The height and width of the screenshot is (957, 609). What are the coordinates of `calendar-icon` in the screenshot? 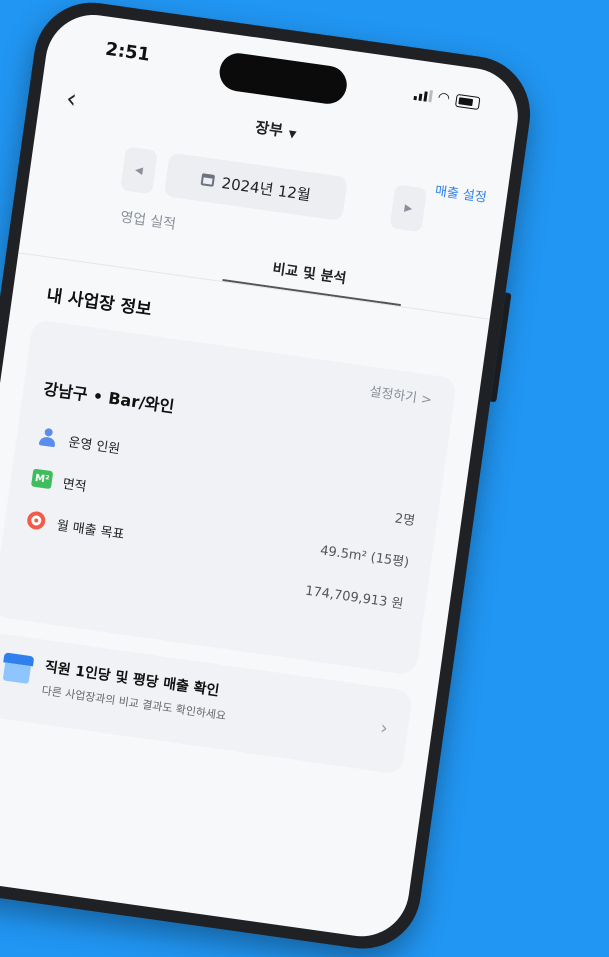 It's located at (207, 180).